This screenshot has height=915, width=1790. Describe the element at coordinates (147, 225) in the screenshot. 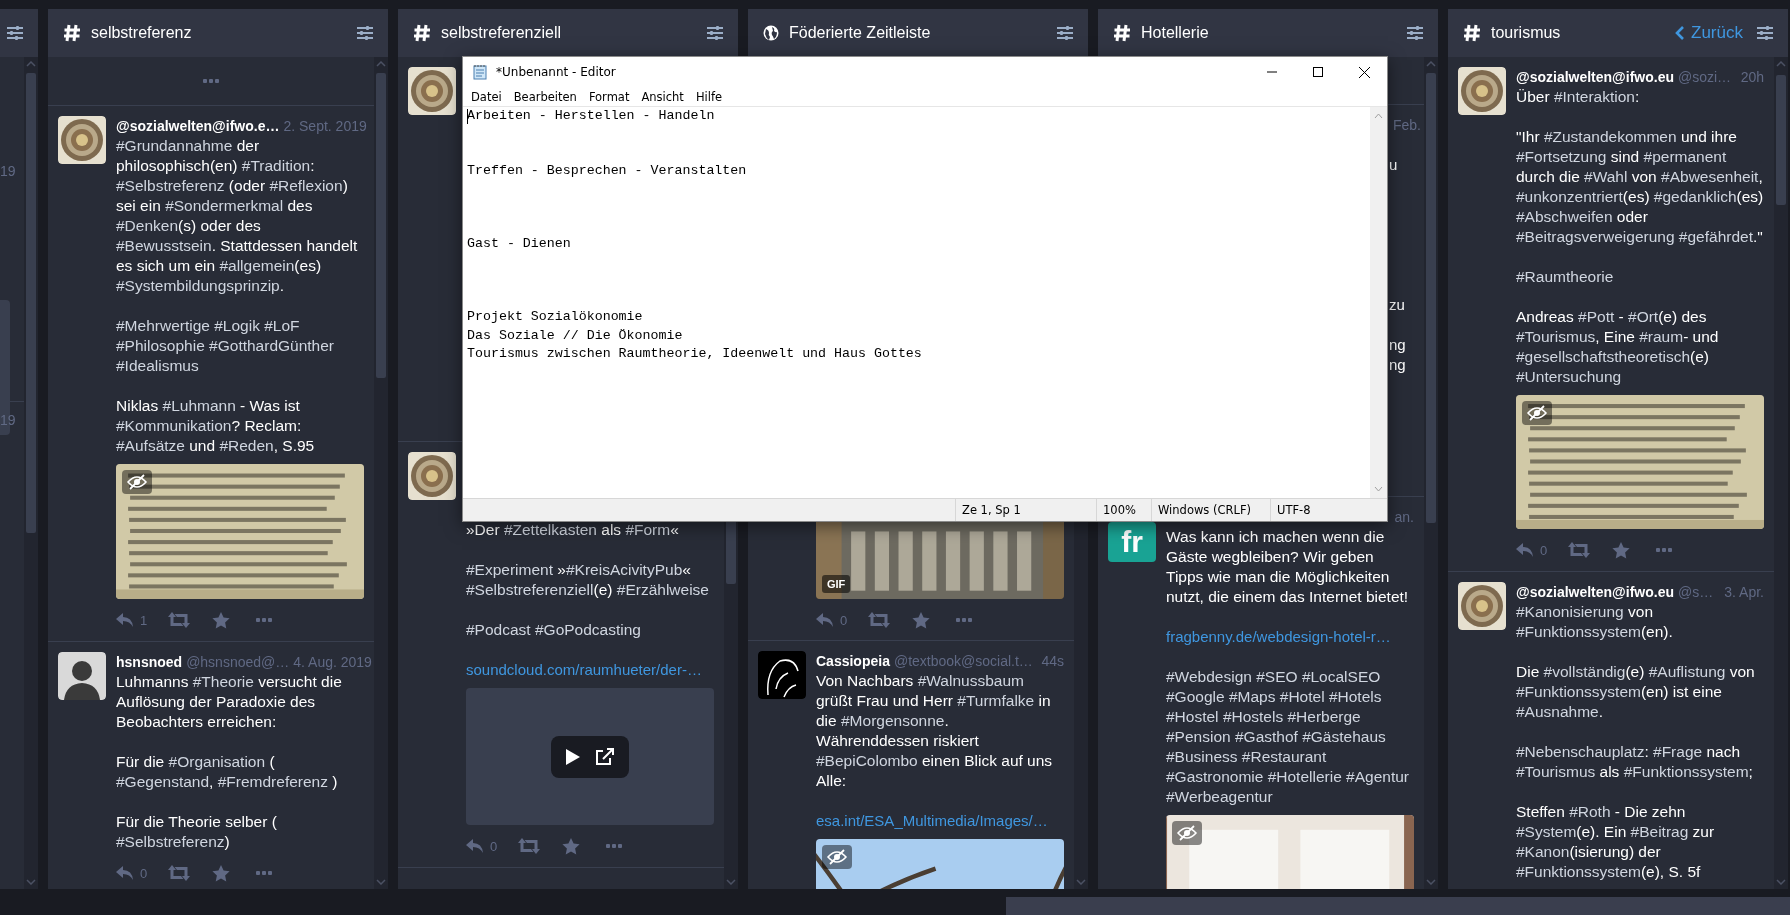

I see `hashtag-link: #Denken` at that location.